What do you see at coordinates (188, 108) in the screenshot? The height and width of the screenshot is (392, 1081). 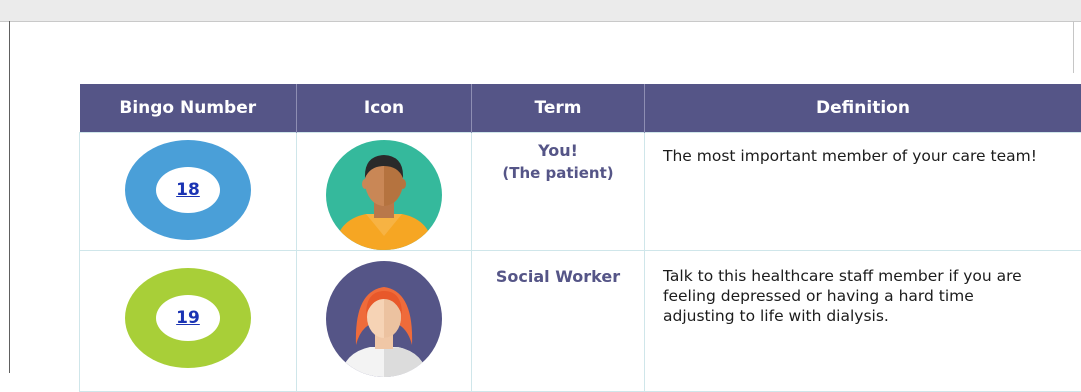 I see `header-bingo-number: Bingo Number` at bounding box center [188, 108].